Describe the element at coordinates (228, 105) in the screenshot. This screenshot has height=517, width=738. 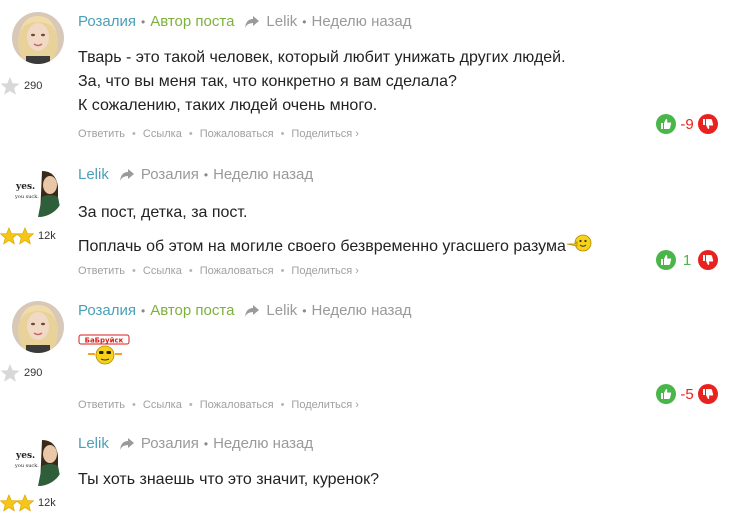
I see `comment-line: К сожалению, таких людей очень много.` at that location.